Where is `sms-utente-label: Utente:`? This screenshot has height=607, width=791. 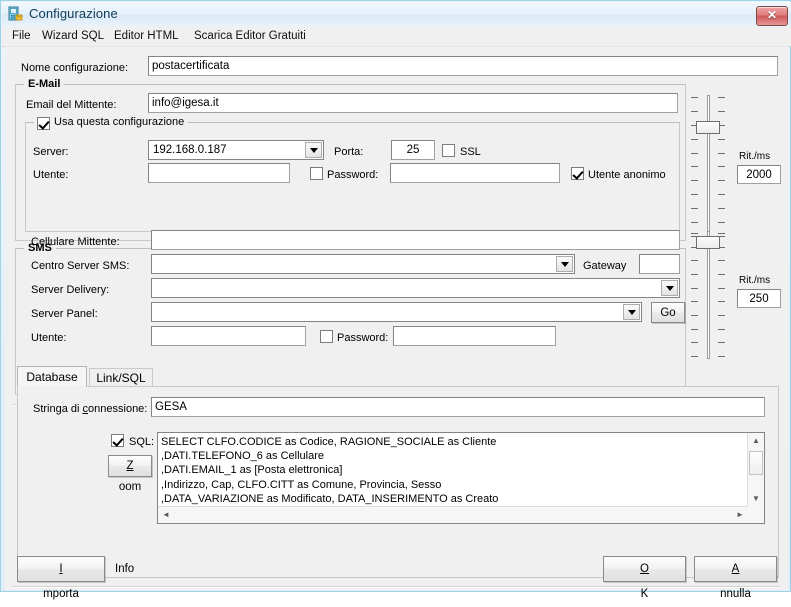 sms-utente-label: Utente: is located at coordinates (49, 338).